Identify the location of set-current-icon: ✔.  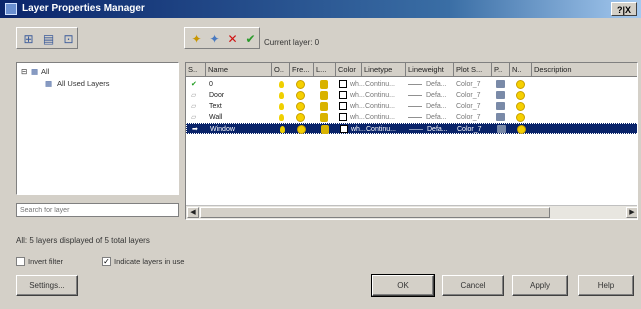
(250, 38).